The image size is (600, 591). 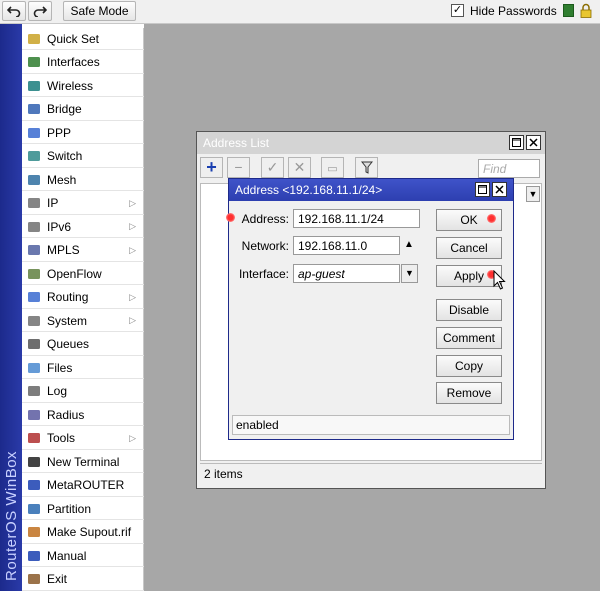 I want to click on safe-mode-button: Safe Mode, so click(x=99, y=11).